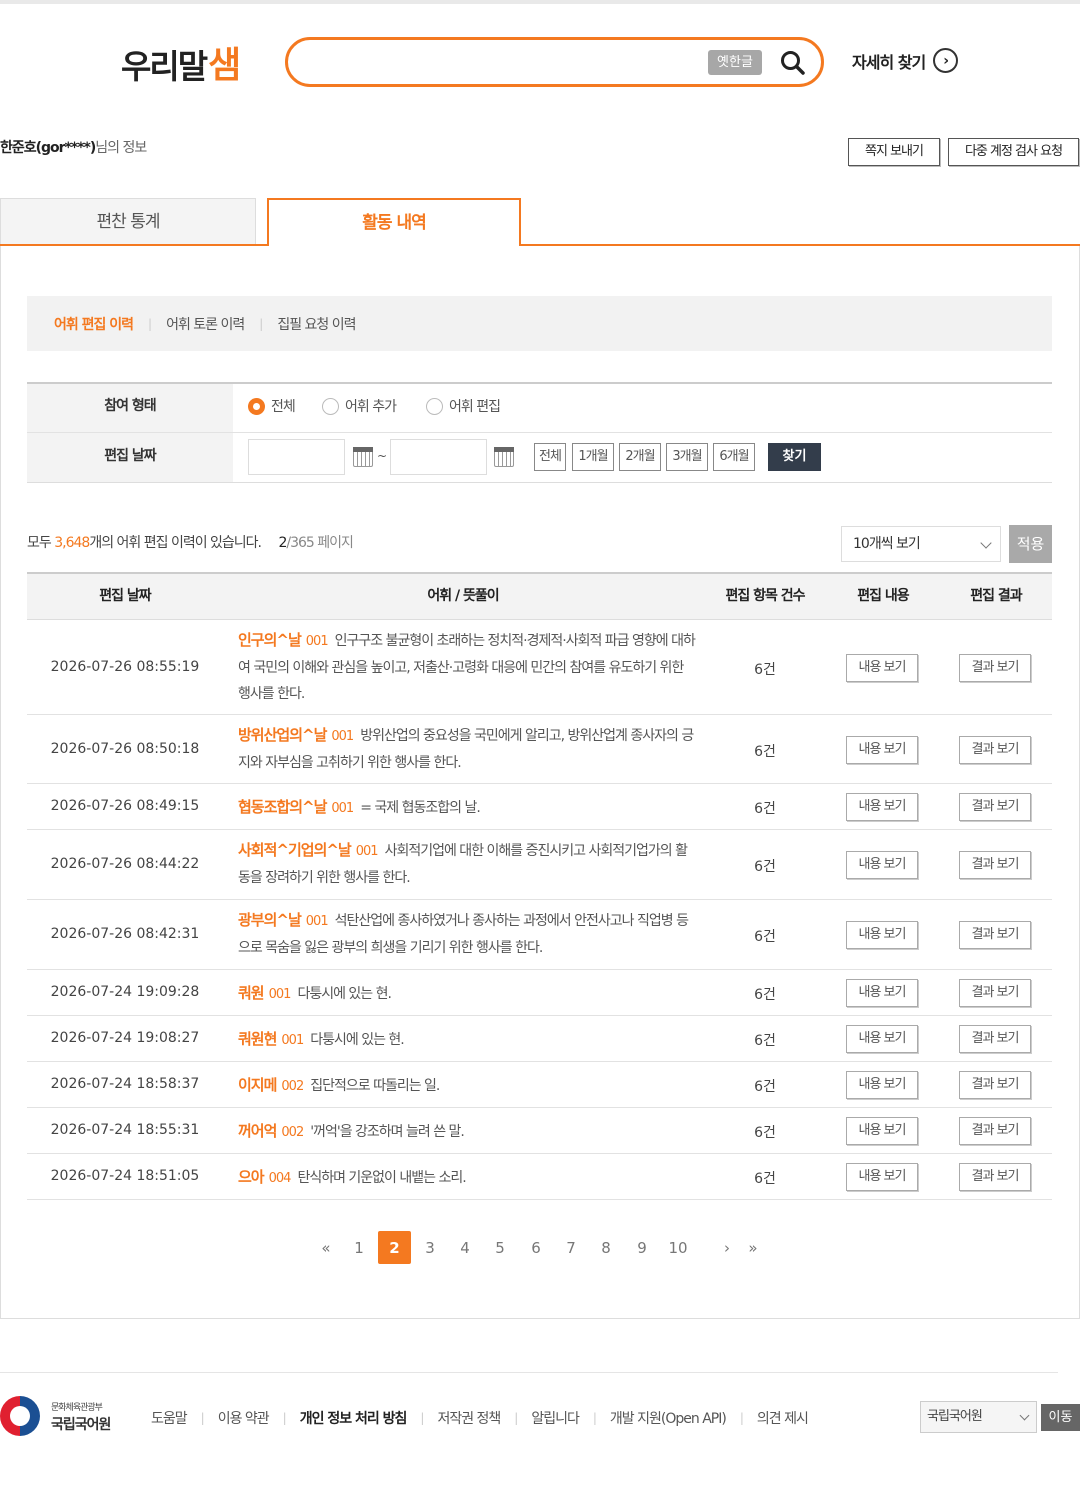 The height and width of the screenshot is (1487, 1080). What do you see at coordinates (295, 850) in the screenshot?
I see `headword-link: 사회적^기업의^날` at bounding box center [295, 850].